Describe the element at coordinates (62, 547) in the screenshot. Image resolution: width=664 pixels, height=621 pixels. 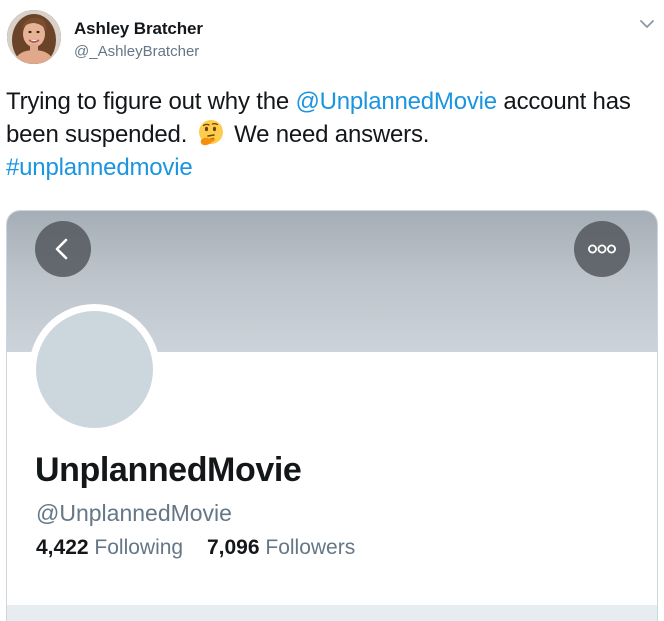
I see `following-count: 4,422` at that location.